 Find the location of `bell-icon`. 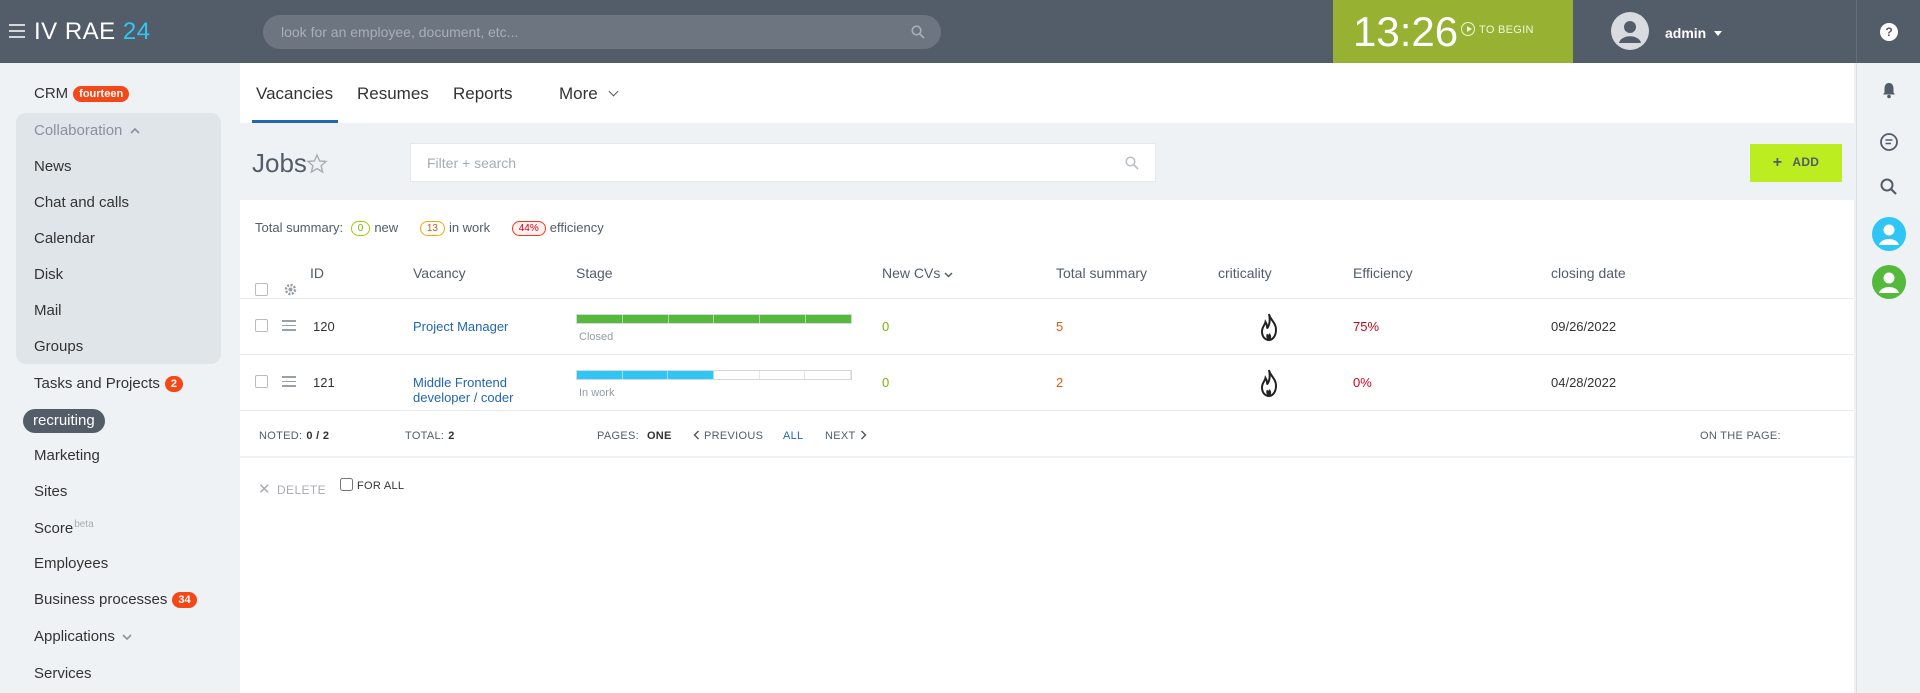

bell-icon is located at coordinates (1889, 90).